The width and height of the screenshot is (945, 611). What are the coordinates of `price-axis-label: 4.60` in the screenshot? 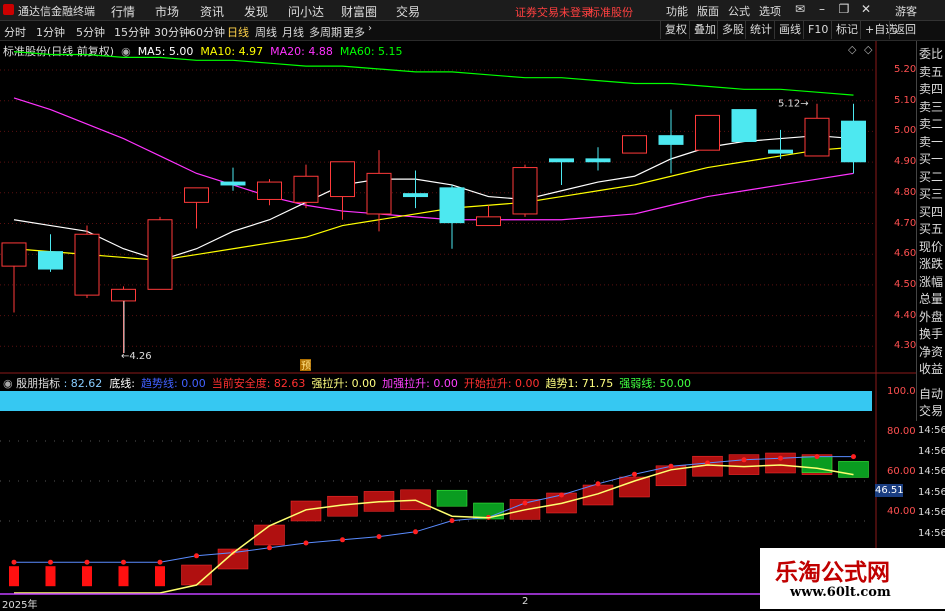 It's located at (905, 254).